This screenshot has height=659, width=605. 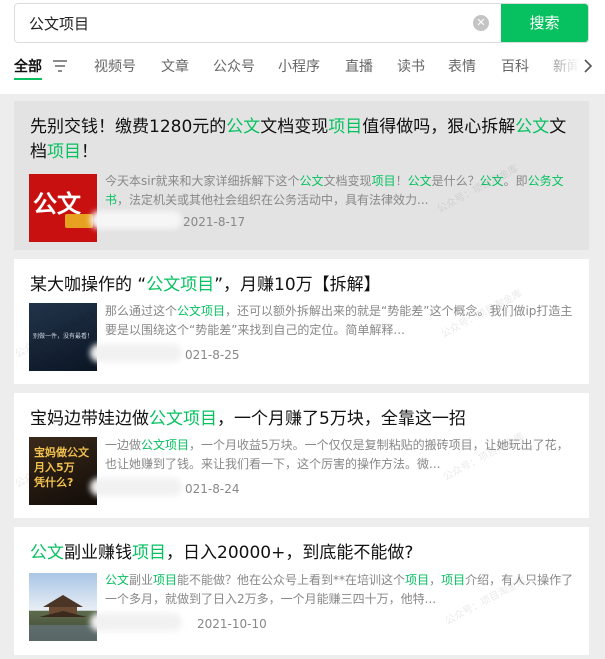 I want to click on pavilion-image, so click(x=63, y=618).